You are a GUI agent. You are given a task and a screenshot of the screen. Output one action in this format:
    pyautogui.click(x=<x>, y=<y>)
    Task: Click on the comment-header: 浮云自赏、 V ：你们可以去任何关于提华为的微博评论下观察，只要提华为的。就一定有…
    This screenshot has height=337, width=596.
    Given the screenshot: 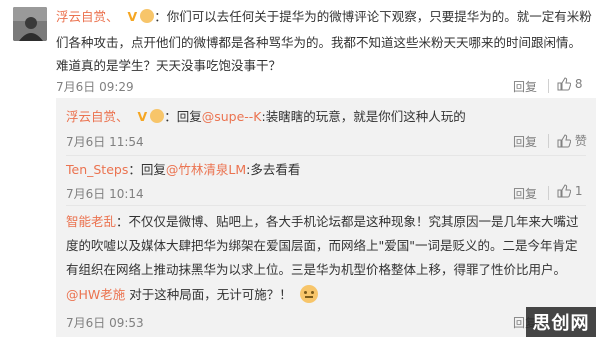 What is the action you would take?
    pyautogui.click(x=324, y=17)
    